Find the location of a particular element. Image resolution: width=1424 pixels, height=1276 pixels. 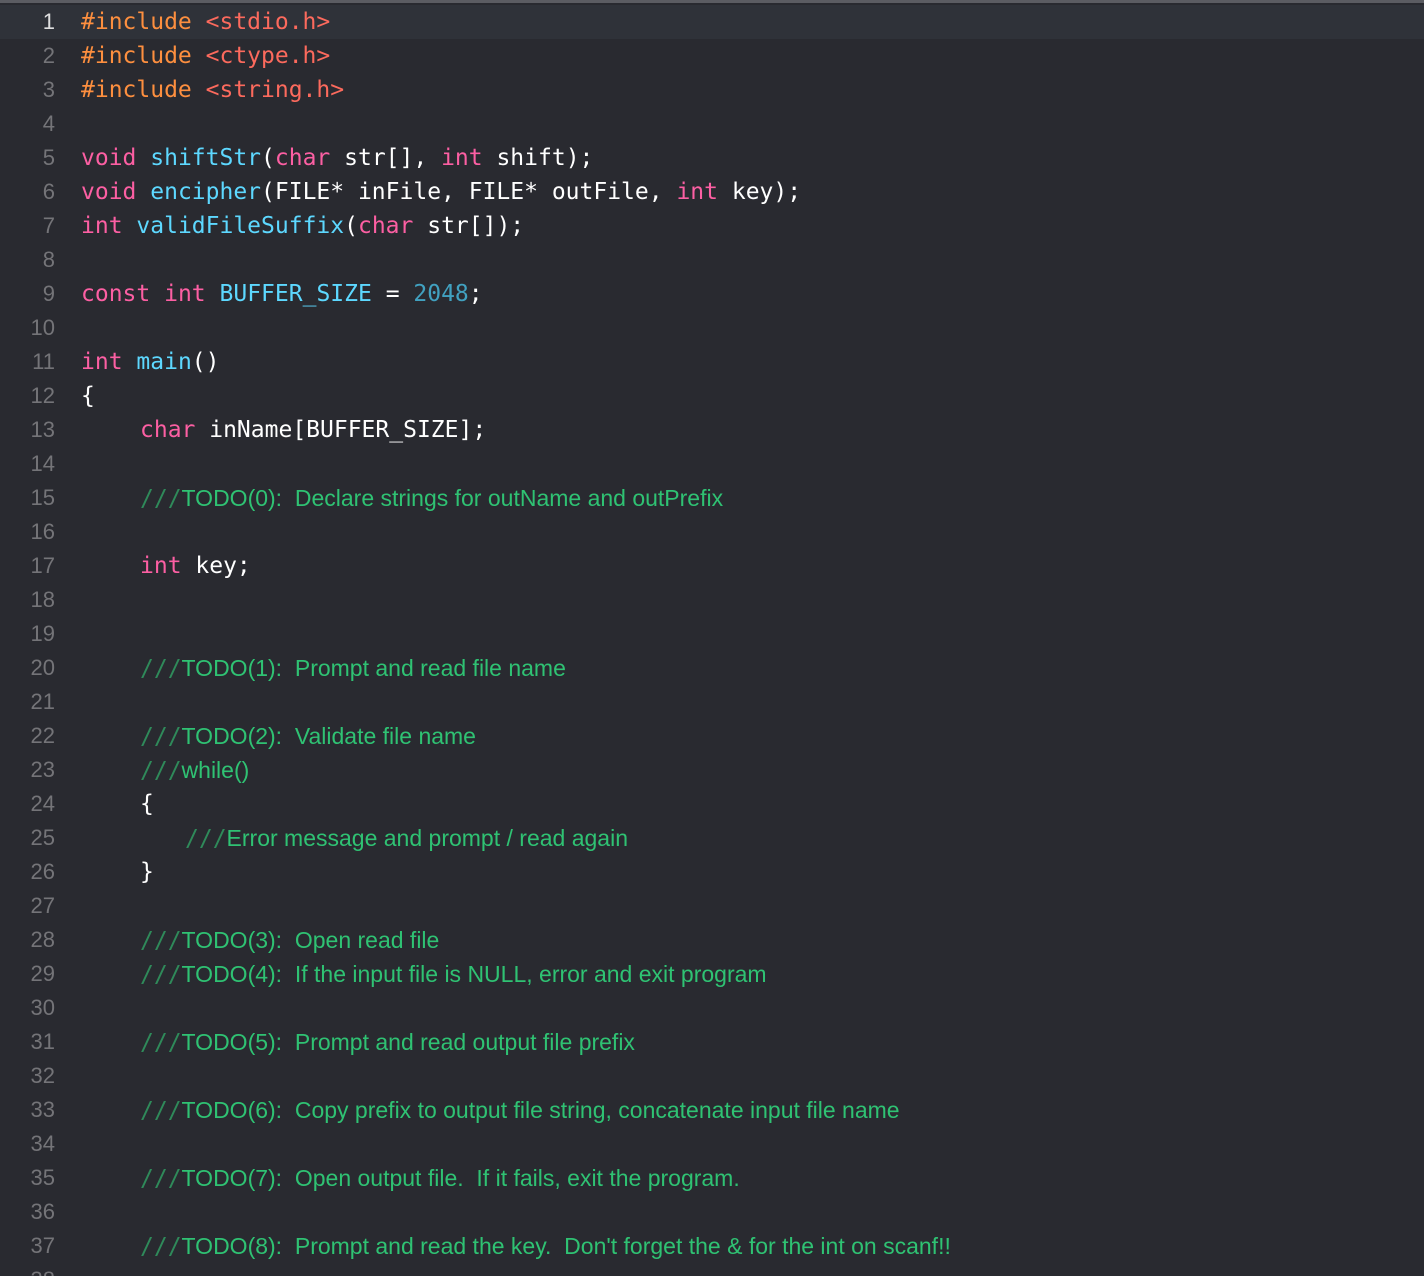

token-plain: shift); is located at coordinates (538, 158).